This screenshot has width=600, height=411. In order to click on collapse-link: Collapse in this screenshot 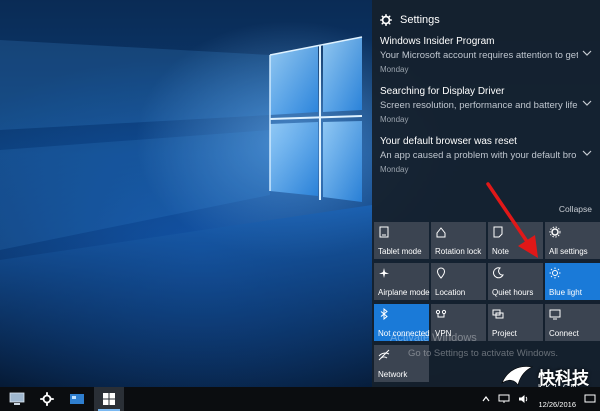, I will do `click(575, 209)`.